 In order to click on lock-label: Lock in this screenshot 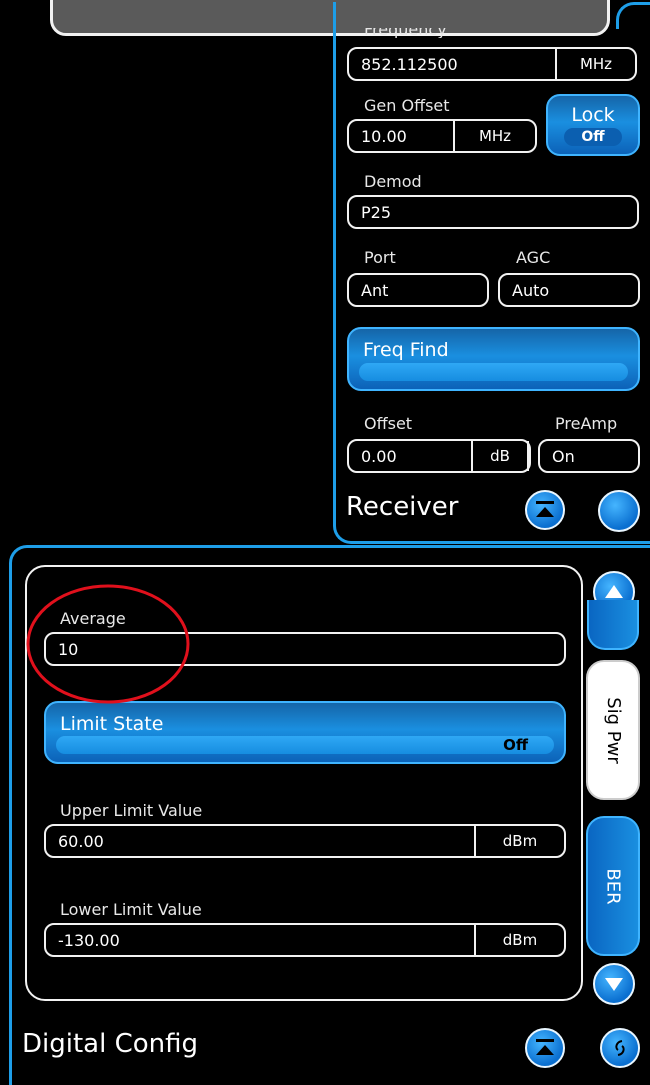, I will do `click(593, 115)`.